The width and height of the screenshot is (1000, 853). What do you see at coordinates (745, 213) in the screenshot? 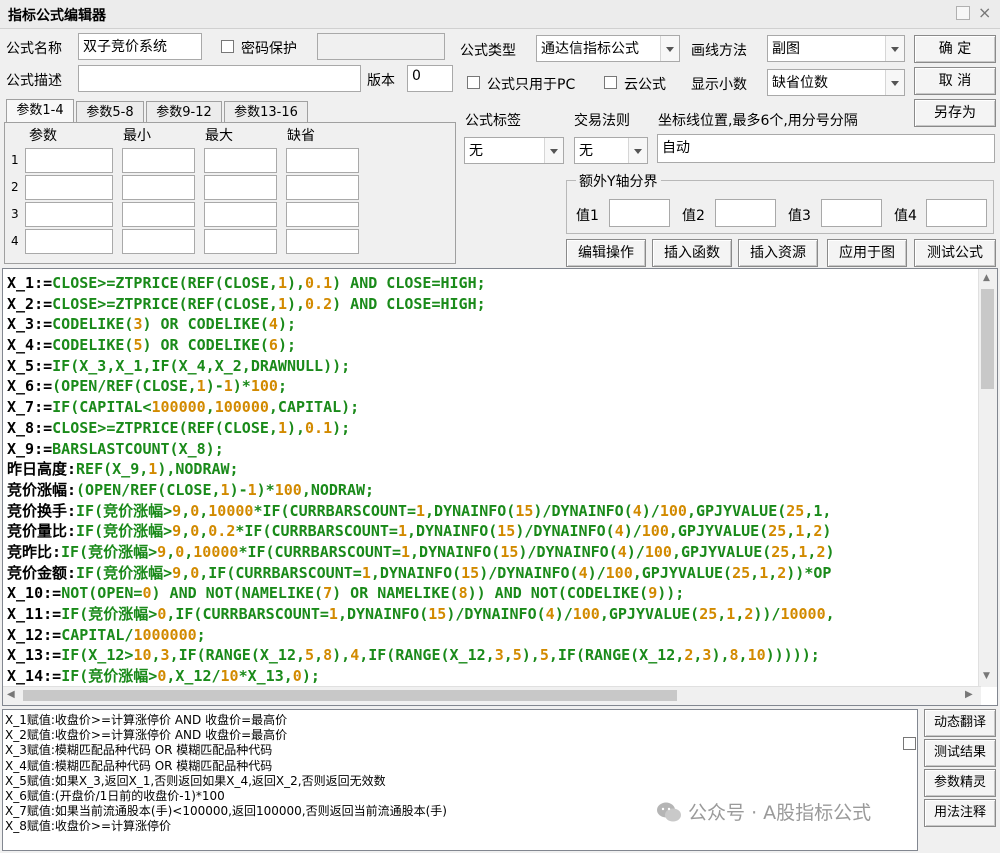
I see `y2-field` at bounding box center [745, 213].